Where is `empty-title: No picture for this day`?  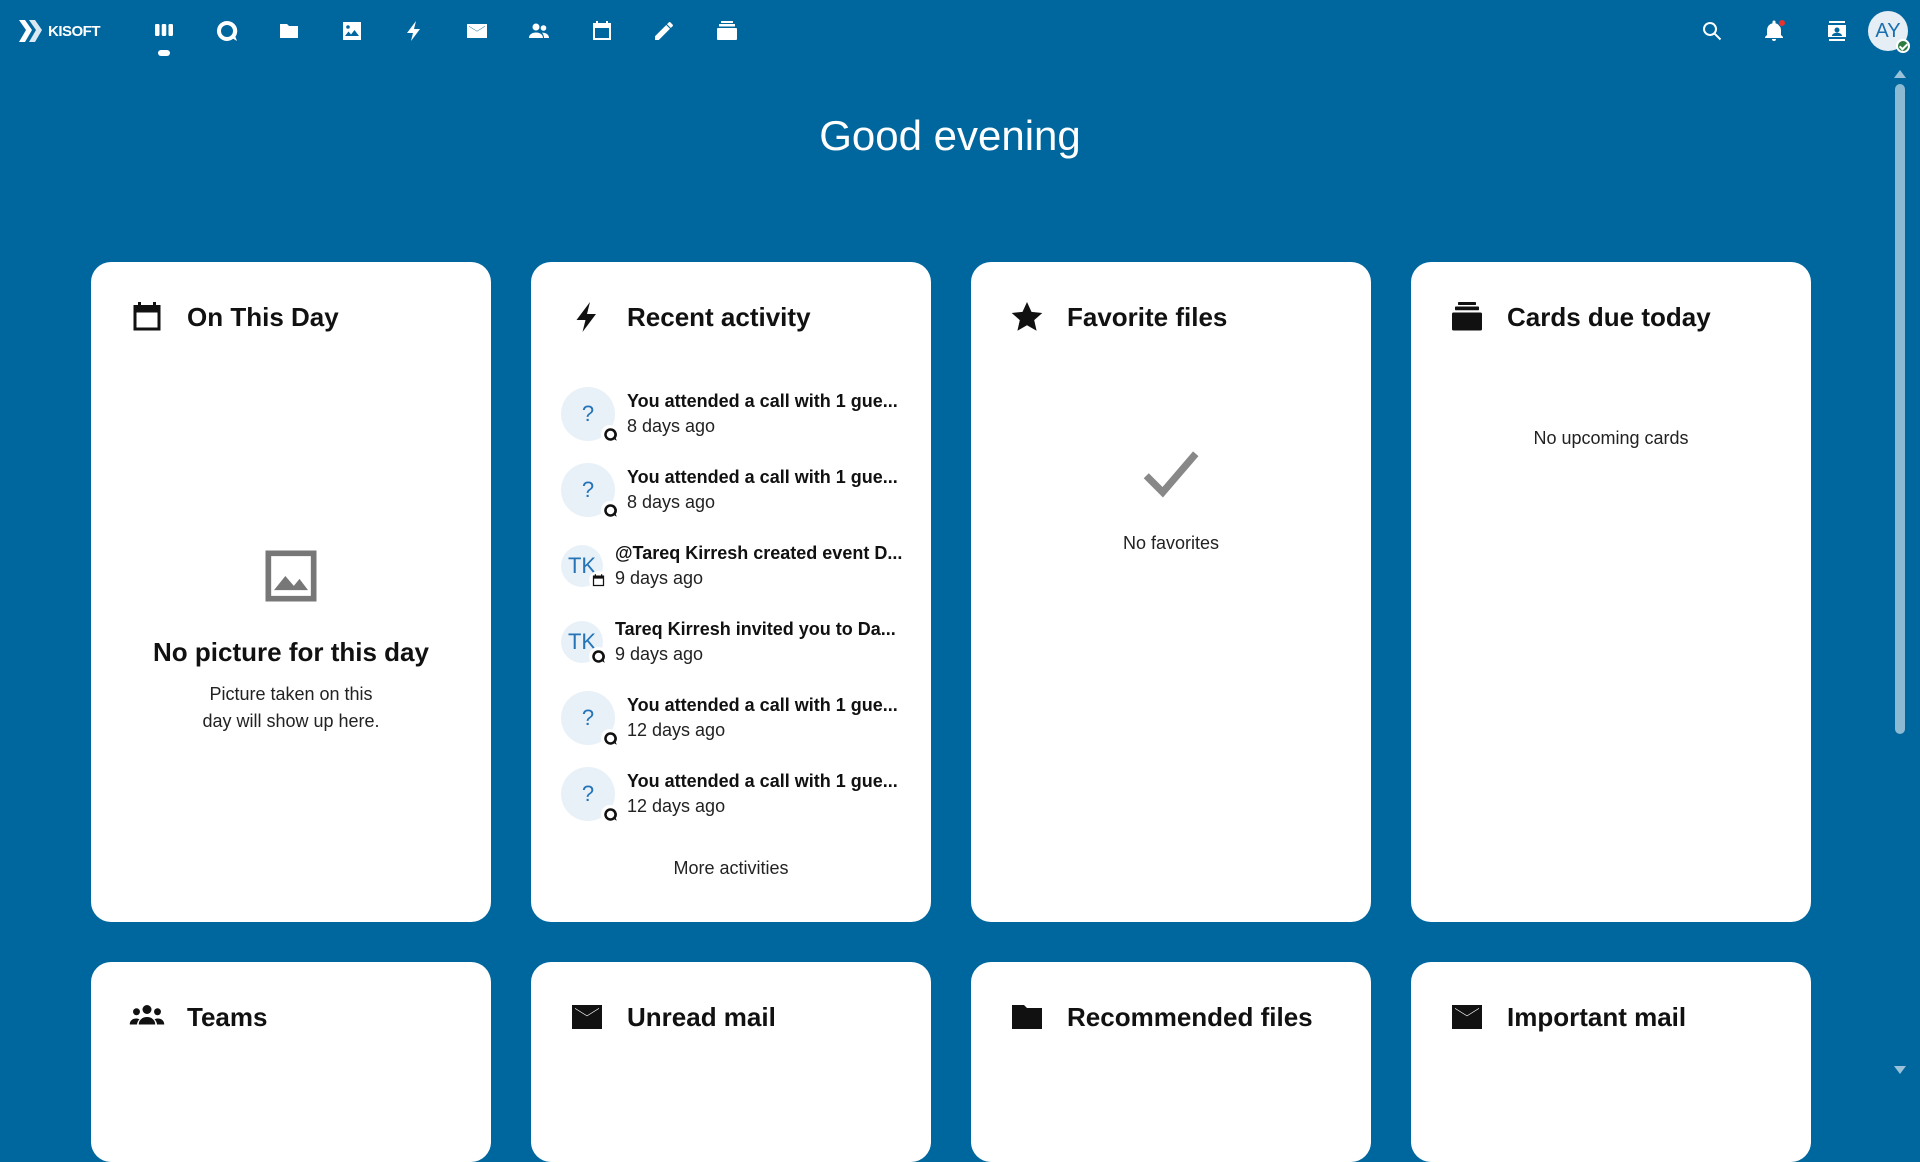 empty-title: No picture for this day is located at coordinates (291, 652).